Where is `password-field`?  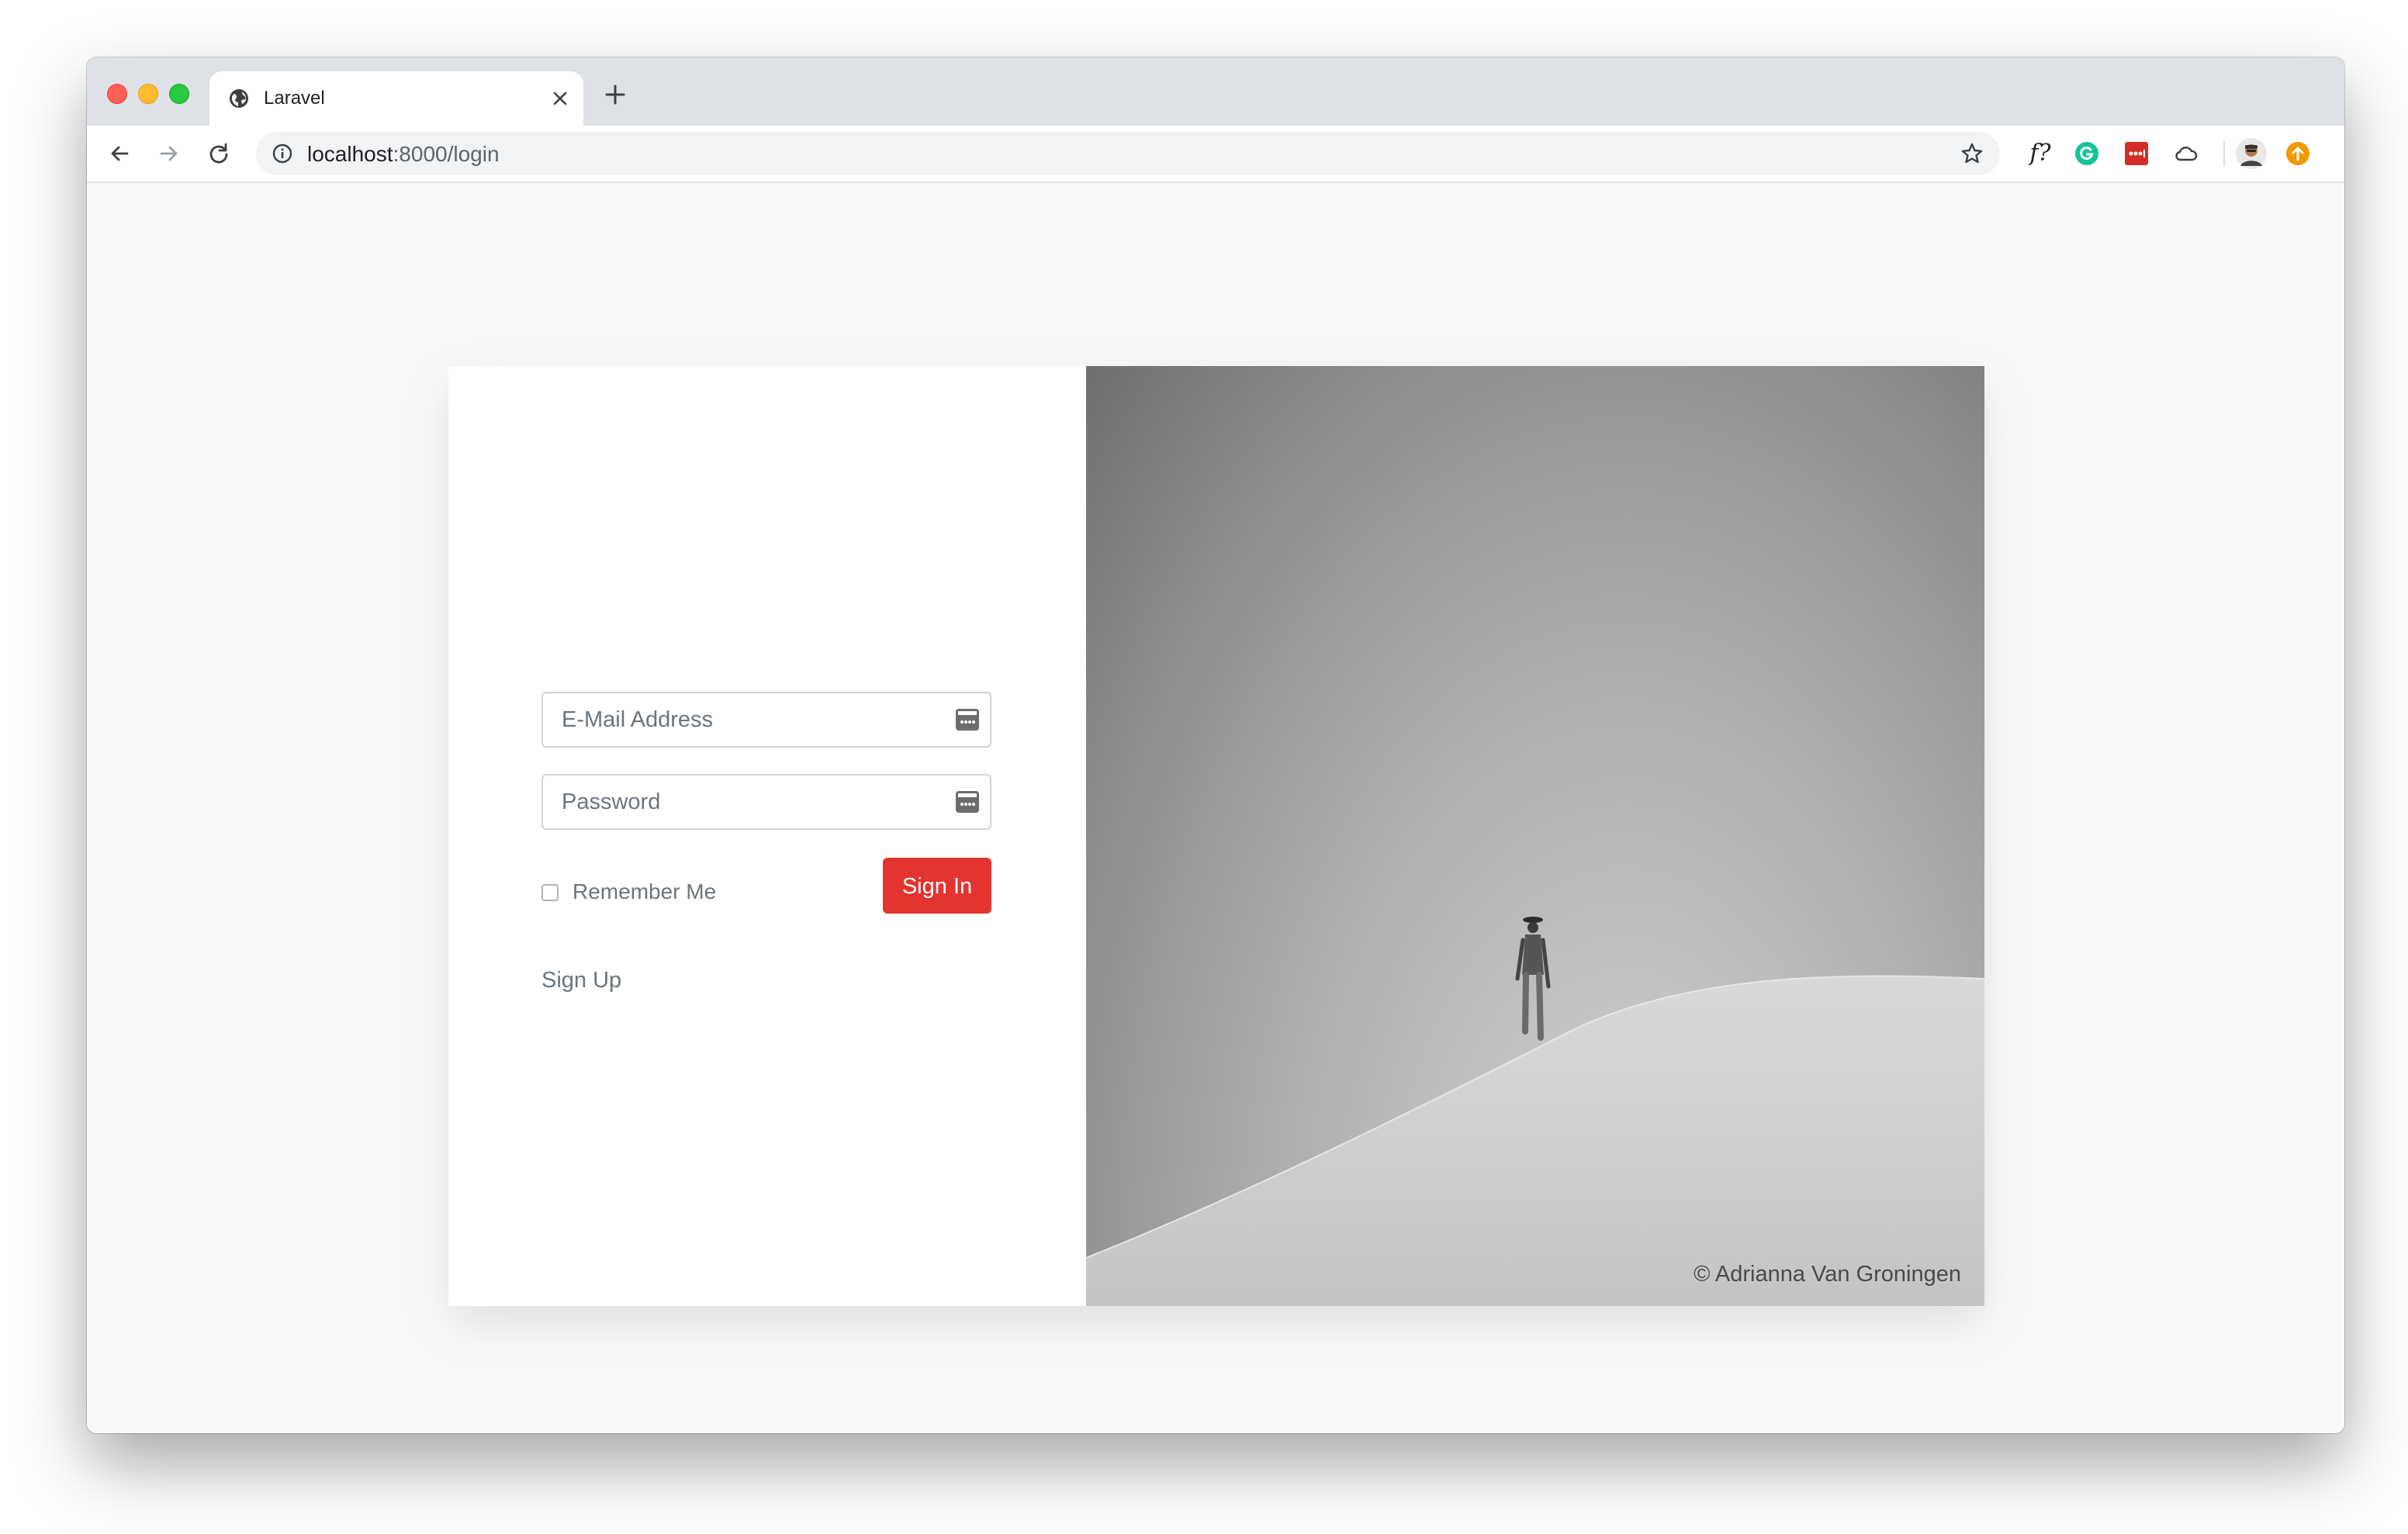 password-field is located at coordinates (766, 802).